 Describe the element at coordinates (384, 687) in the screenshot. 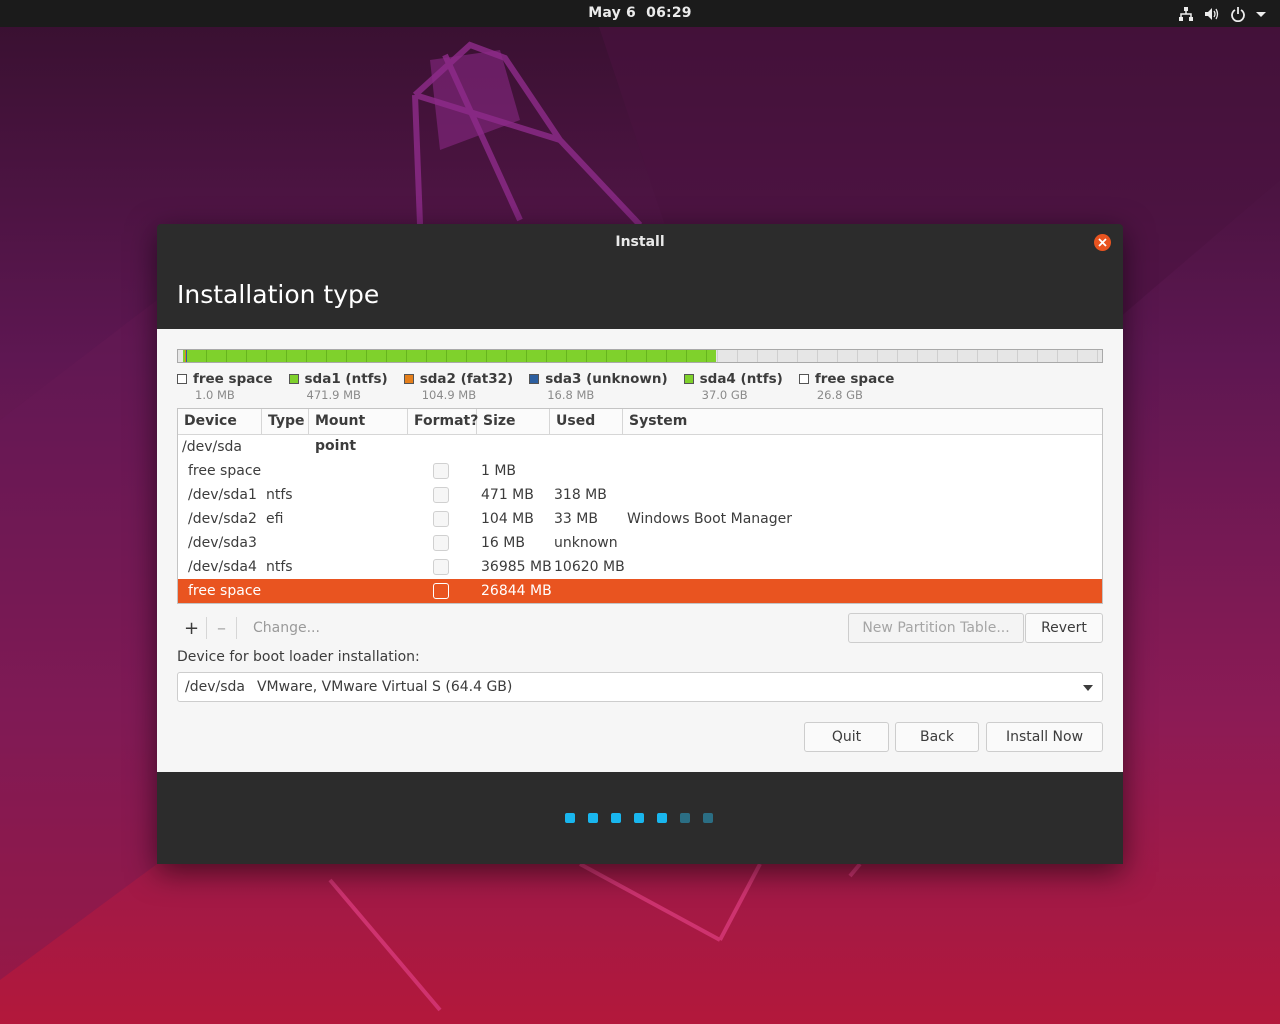

I see `bootloader-description: VMware, VMware Virtual S (64.4 GB)` at that location.